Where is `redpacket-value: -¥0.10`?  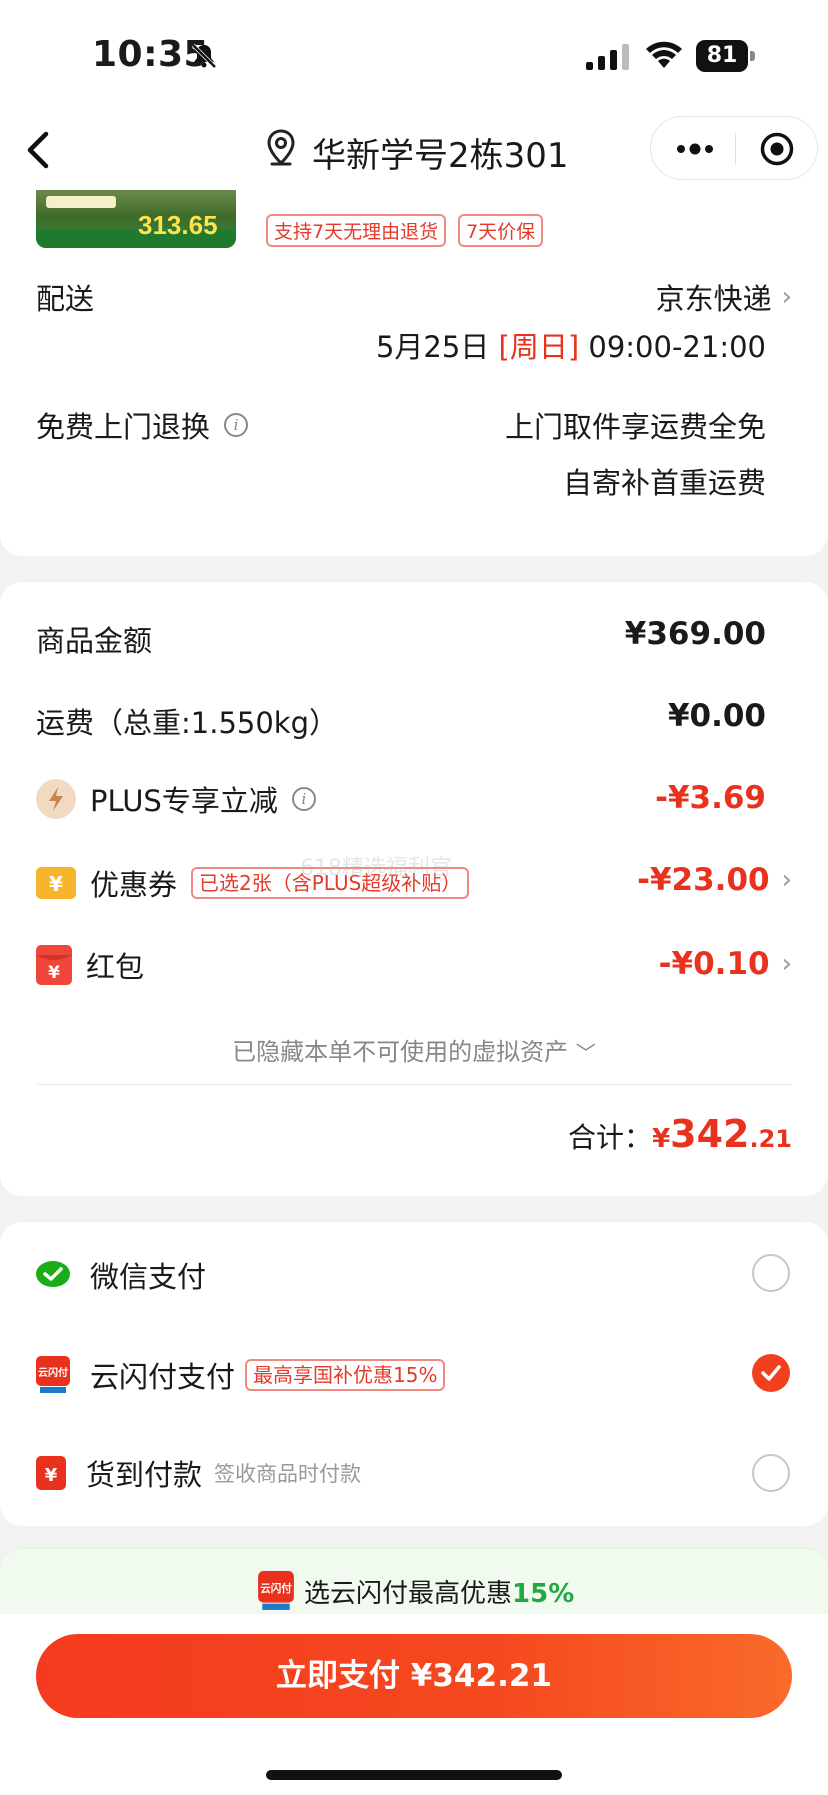
redpacket-value: -¥0.10 is located at coordinates (714, 964).